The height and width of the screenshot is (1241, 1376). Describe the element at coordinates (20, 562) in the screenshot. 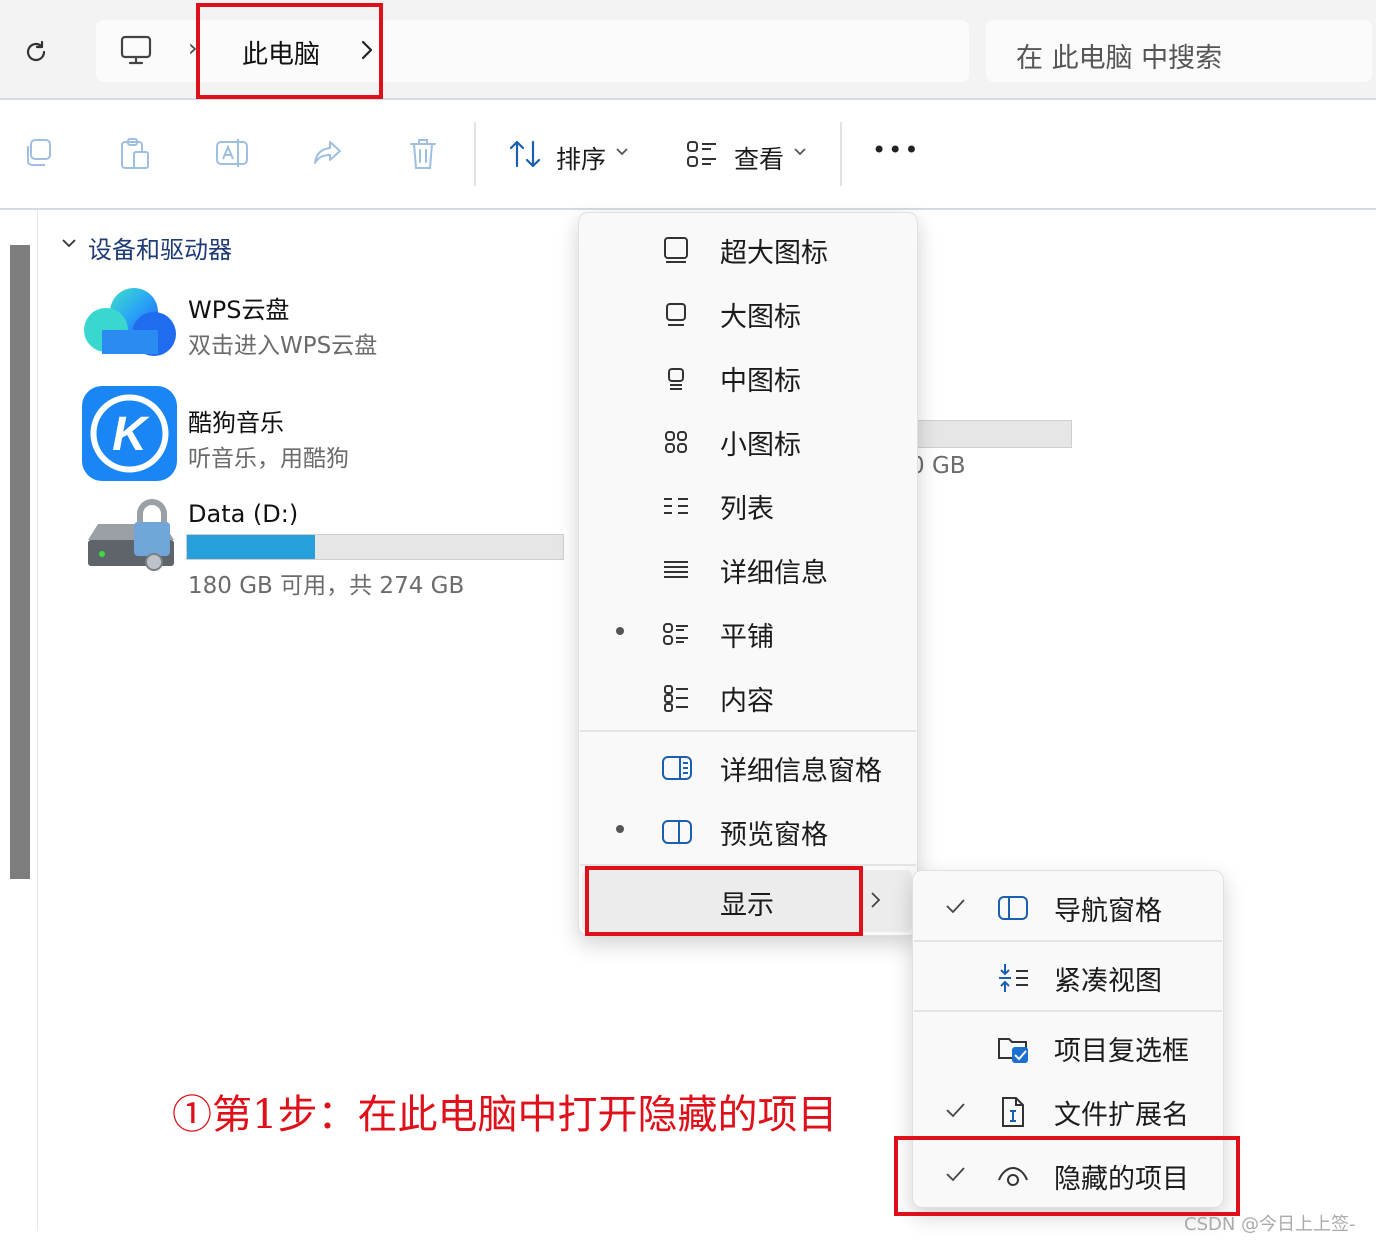

I see `navigation-scrollbar` at that location.